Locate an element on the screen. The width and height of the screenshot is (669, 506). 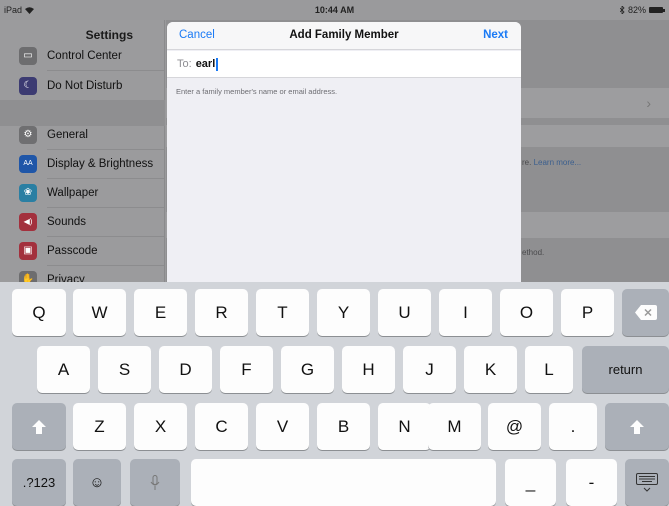
sidebar-item-label: Display & Brightness is located at coordinates (100, 163).